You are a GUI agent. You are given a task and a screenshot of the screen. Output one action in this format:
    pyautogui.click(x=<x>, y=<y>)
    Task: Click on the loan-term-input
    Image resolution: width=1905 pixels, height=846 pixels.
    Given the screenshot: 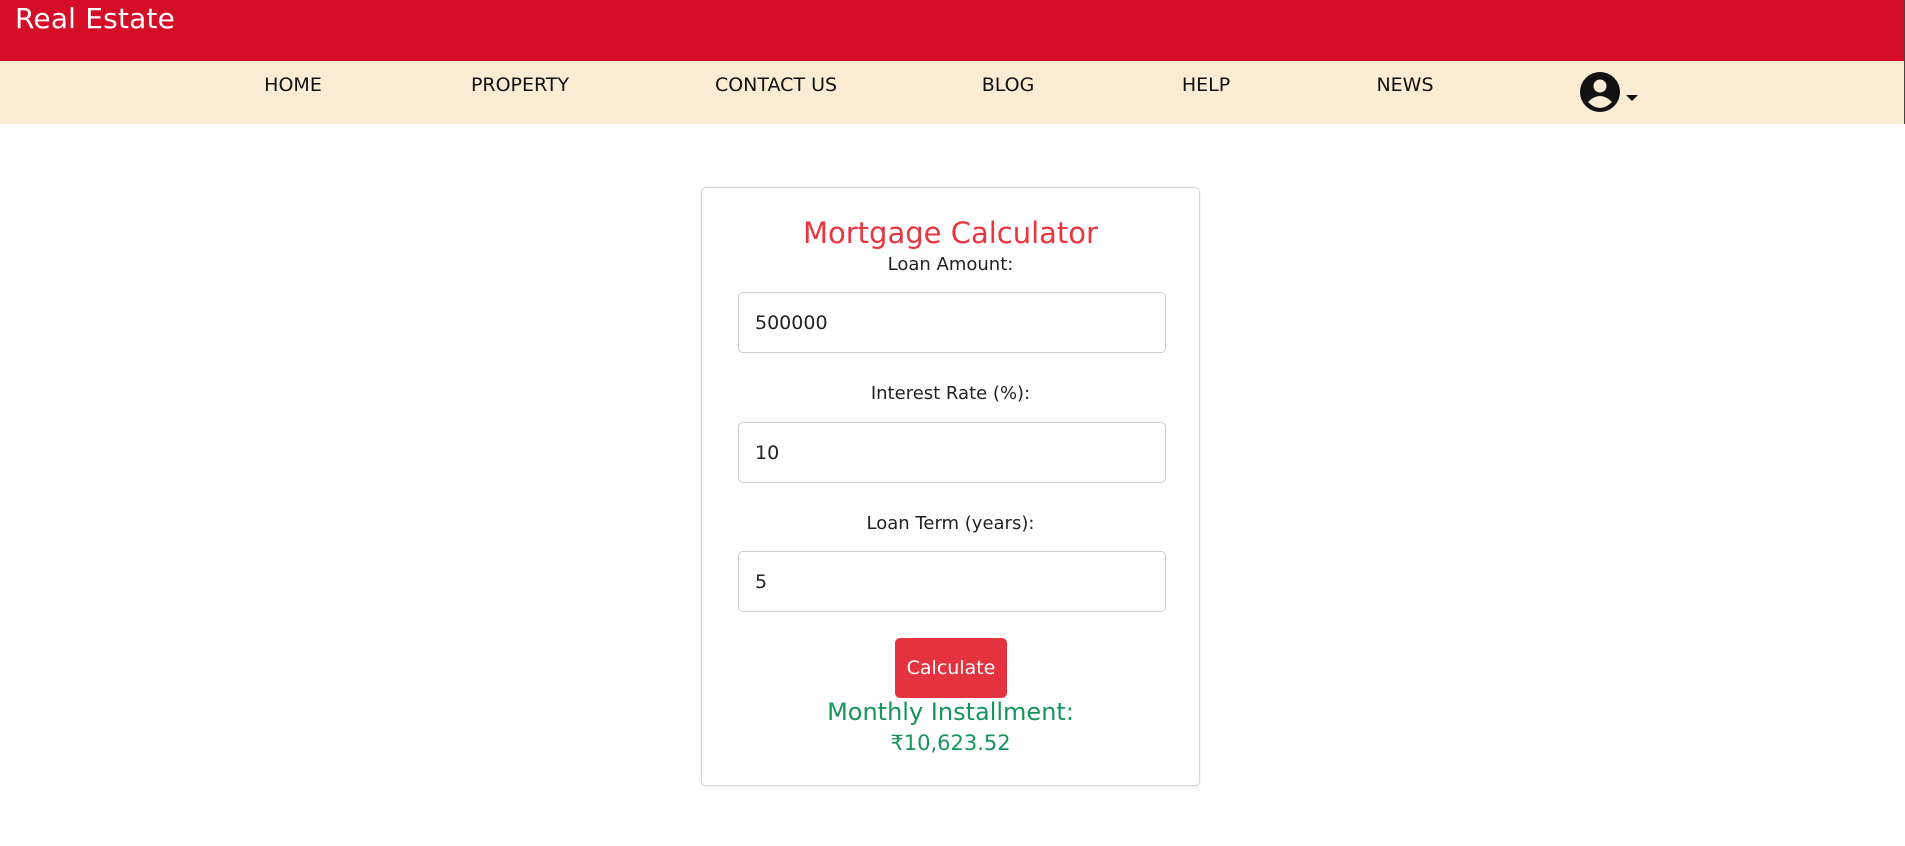 What is the action you would take?
    pyautogui.click(x=952, y=581)
    